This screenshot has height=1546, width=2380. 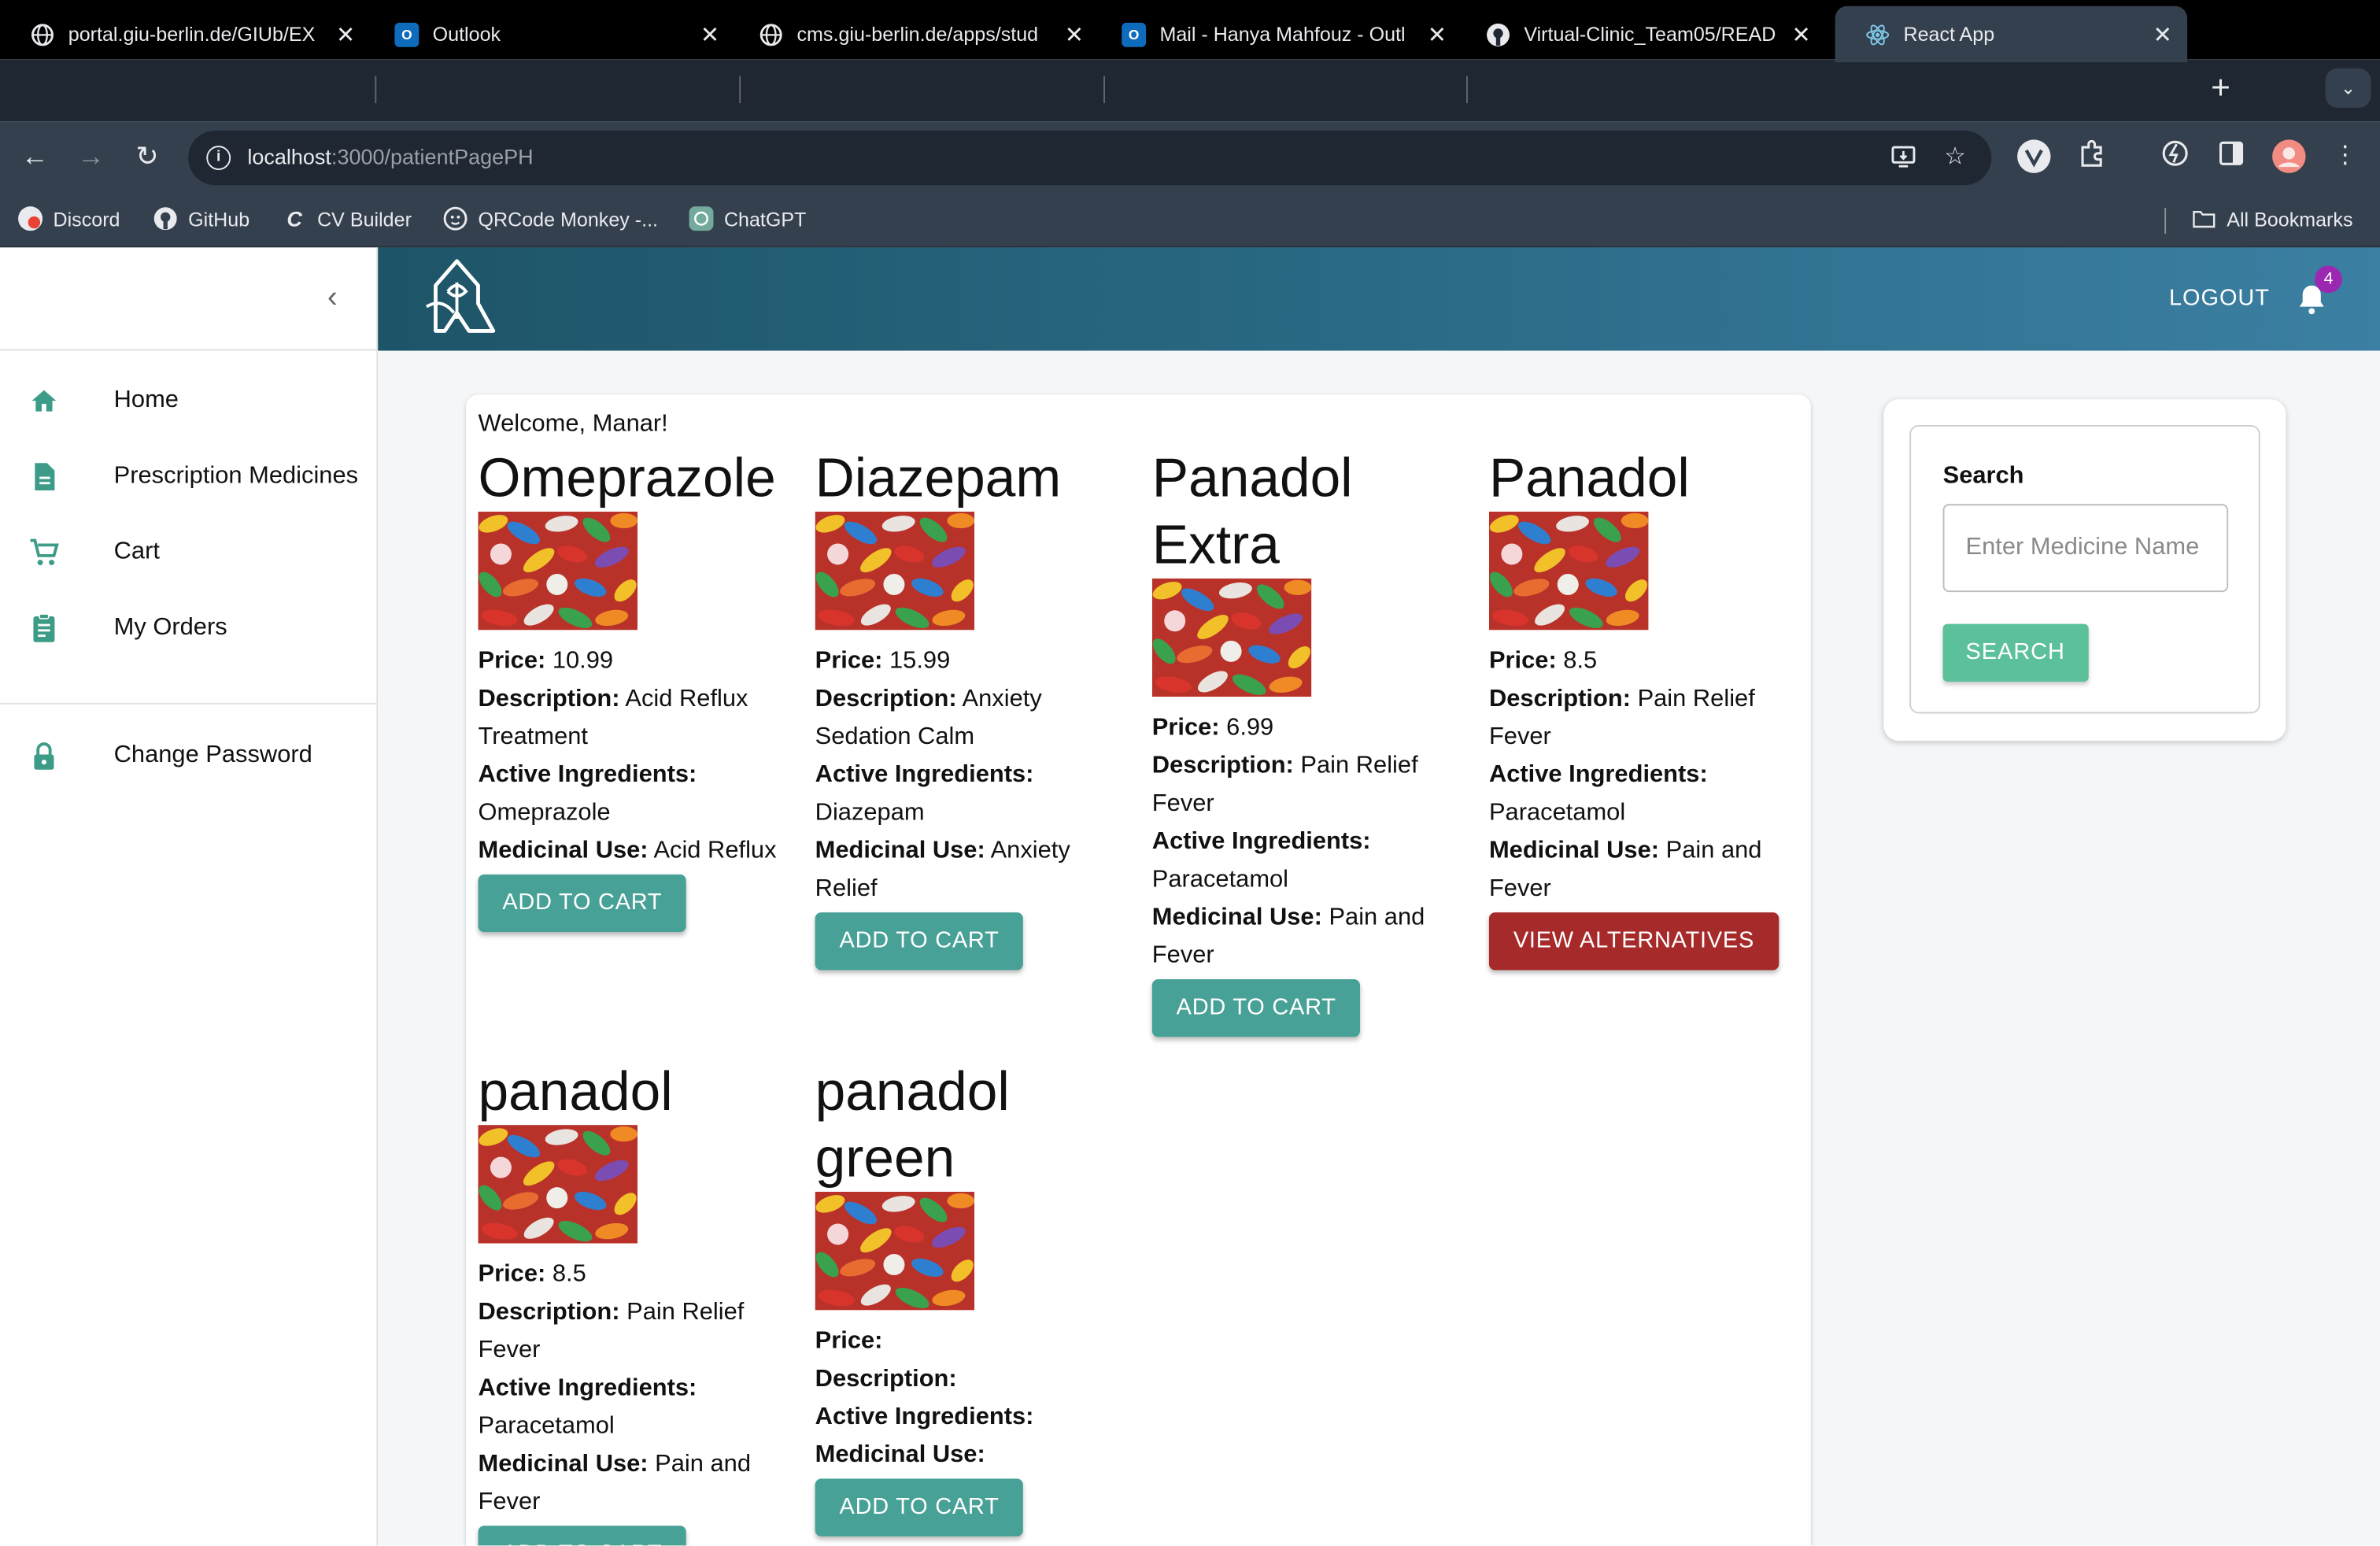 I want to click on side-panel-icon, so click(x=2231, y=157).